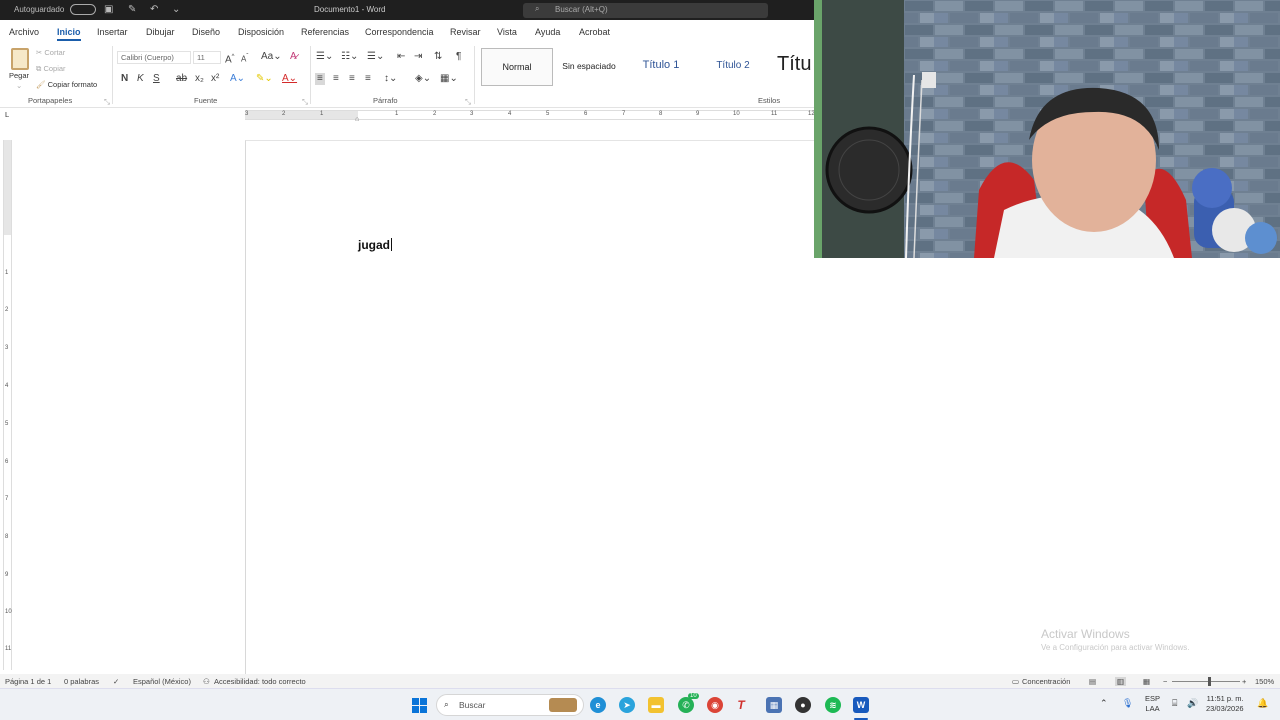  Describe the element at coordinates (7, 405) in the screenshot. I see `vertical-ruler: 1 2 3 4 5 6 7 8 9 10 11` at that location.